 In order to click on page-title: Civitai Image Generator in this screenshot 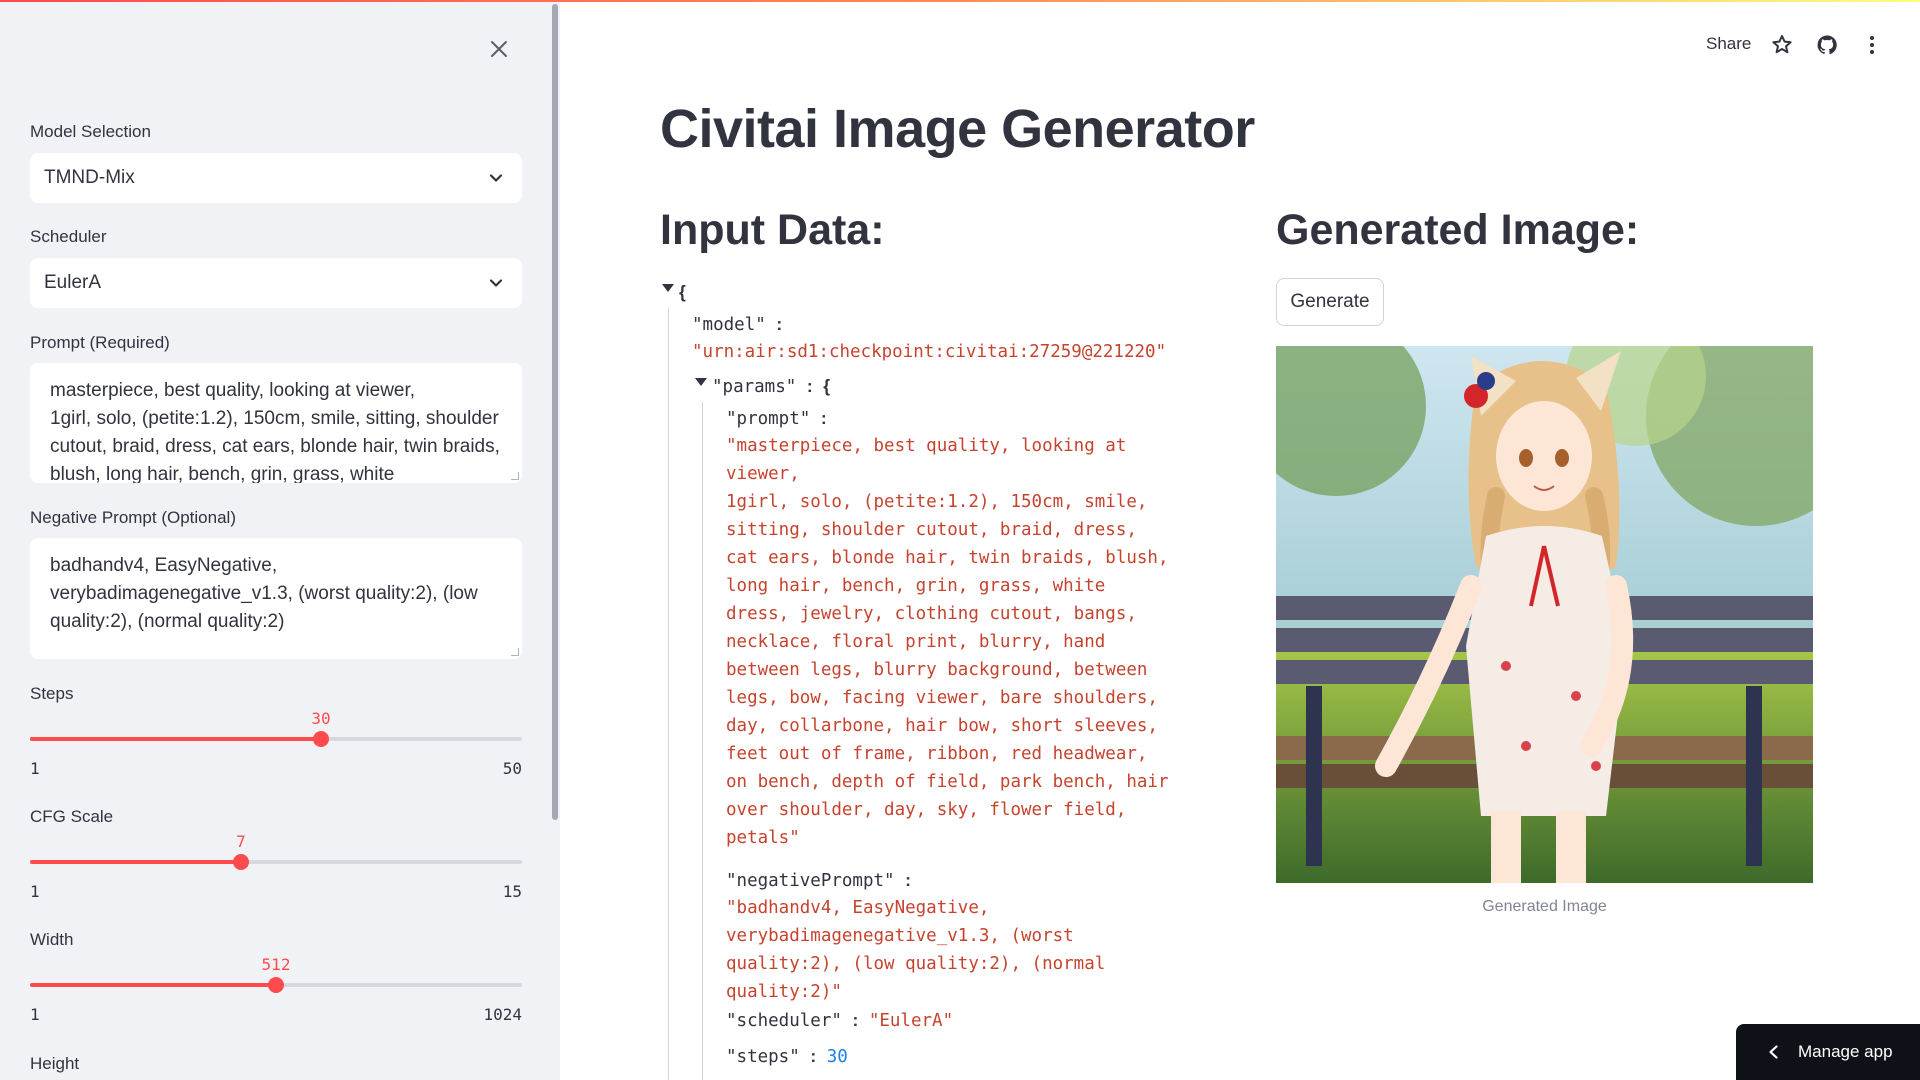, I will do `click(957, 129)`.